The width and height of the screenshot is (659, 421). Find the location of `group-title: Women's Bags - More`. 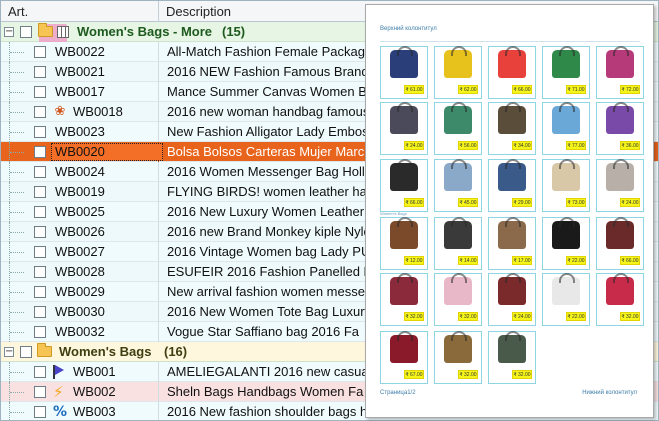

group-title: Women's Bags - More is located at coordinates (145, 31).